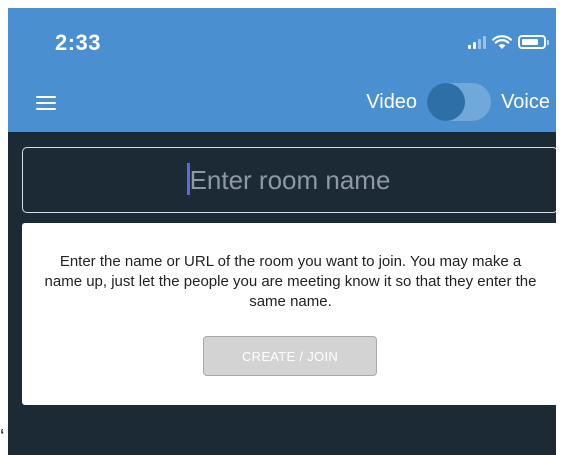  What do you see at coordinates (533, 42) in the screenshot?
I see `battery-icon` at bounding box center [533, 42].